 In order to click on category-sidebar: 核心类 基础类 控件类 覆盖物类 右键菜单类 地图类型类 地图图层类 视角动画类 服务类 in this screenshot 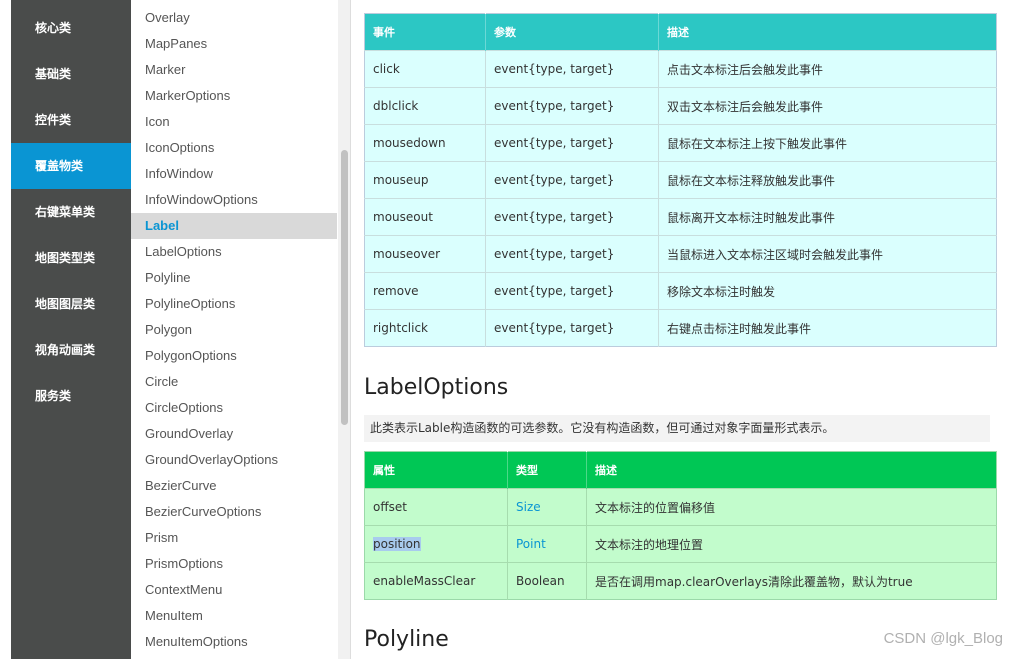, I will do `click(71, 329)`.